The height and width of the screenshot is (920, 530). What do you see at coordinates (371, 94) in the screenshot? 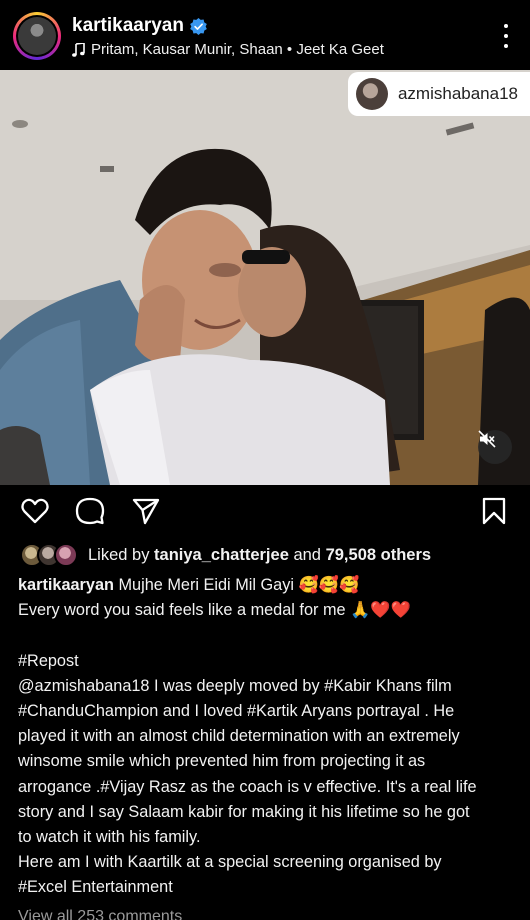
I see `tagged-user-avatar` at bounding box center [371, 94].